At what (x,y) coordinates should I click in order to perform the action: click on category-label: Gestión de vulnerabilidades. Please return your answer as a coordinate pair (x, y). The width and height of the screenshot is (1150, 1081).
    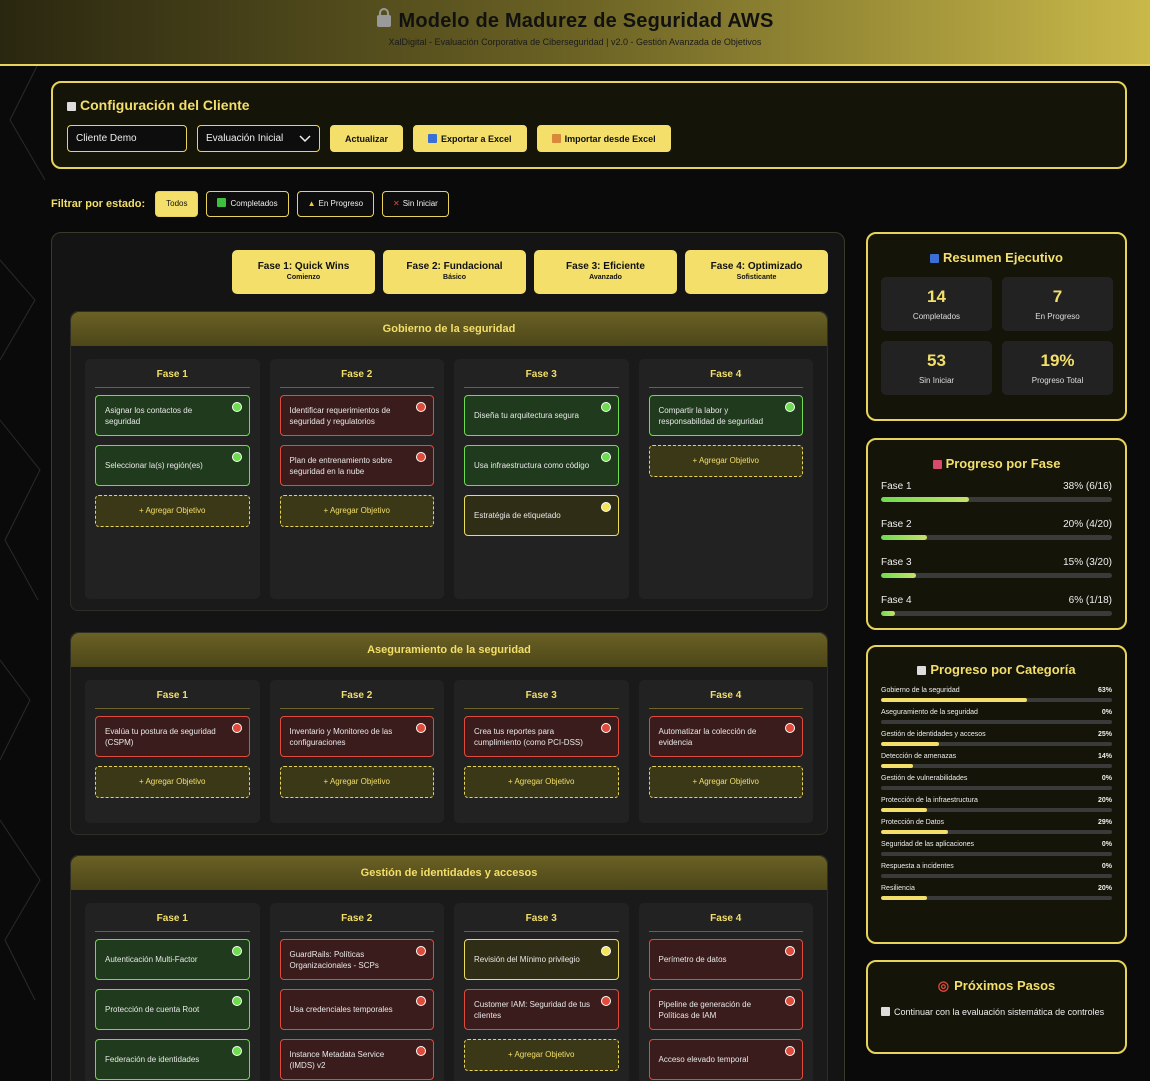
    Looking at the image, I should click on (924, 778).